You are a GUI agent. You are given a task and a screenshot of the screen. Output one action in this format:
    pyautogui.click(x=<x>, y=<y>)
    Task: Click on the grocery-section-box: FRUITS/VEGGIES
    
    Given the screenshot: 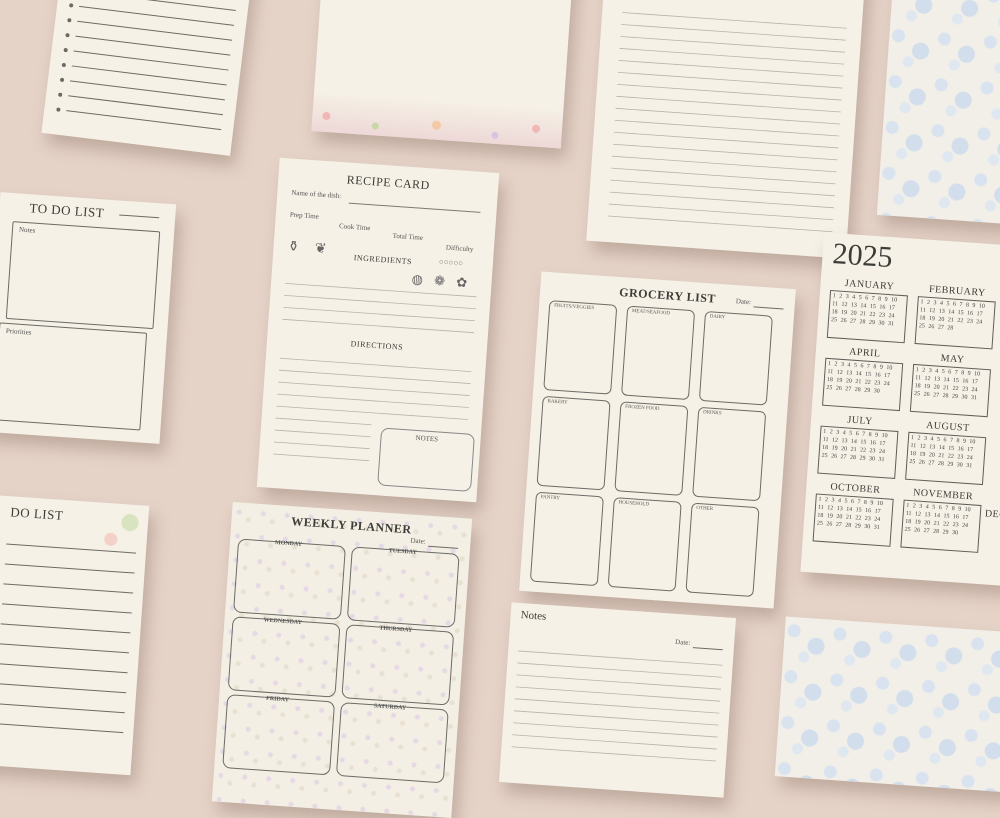 What is the action you would take?
    pyautogui.click(x=580, y=347)
    